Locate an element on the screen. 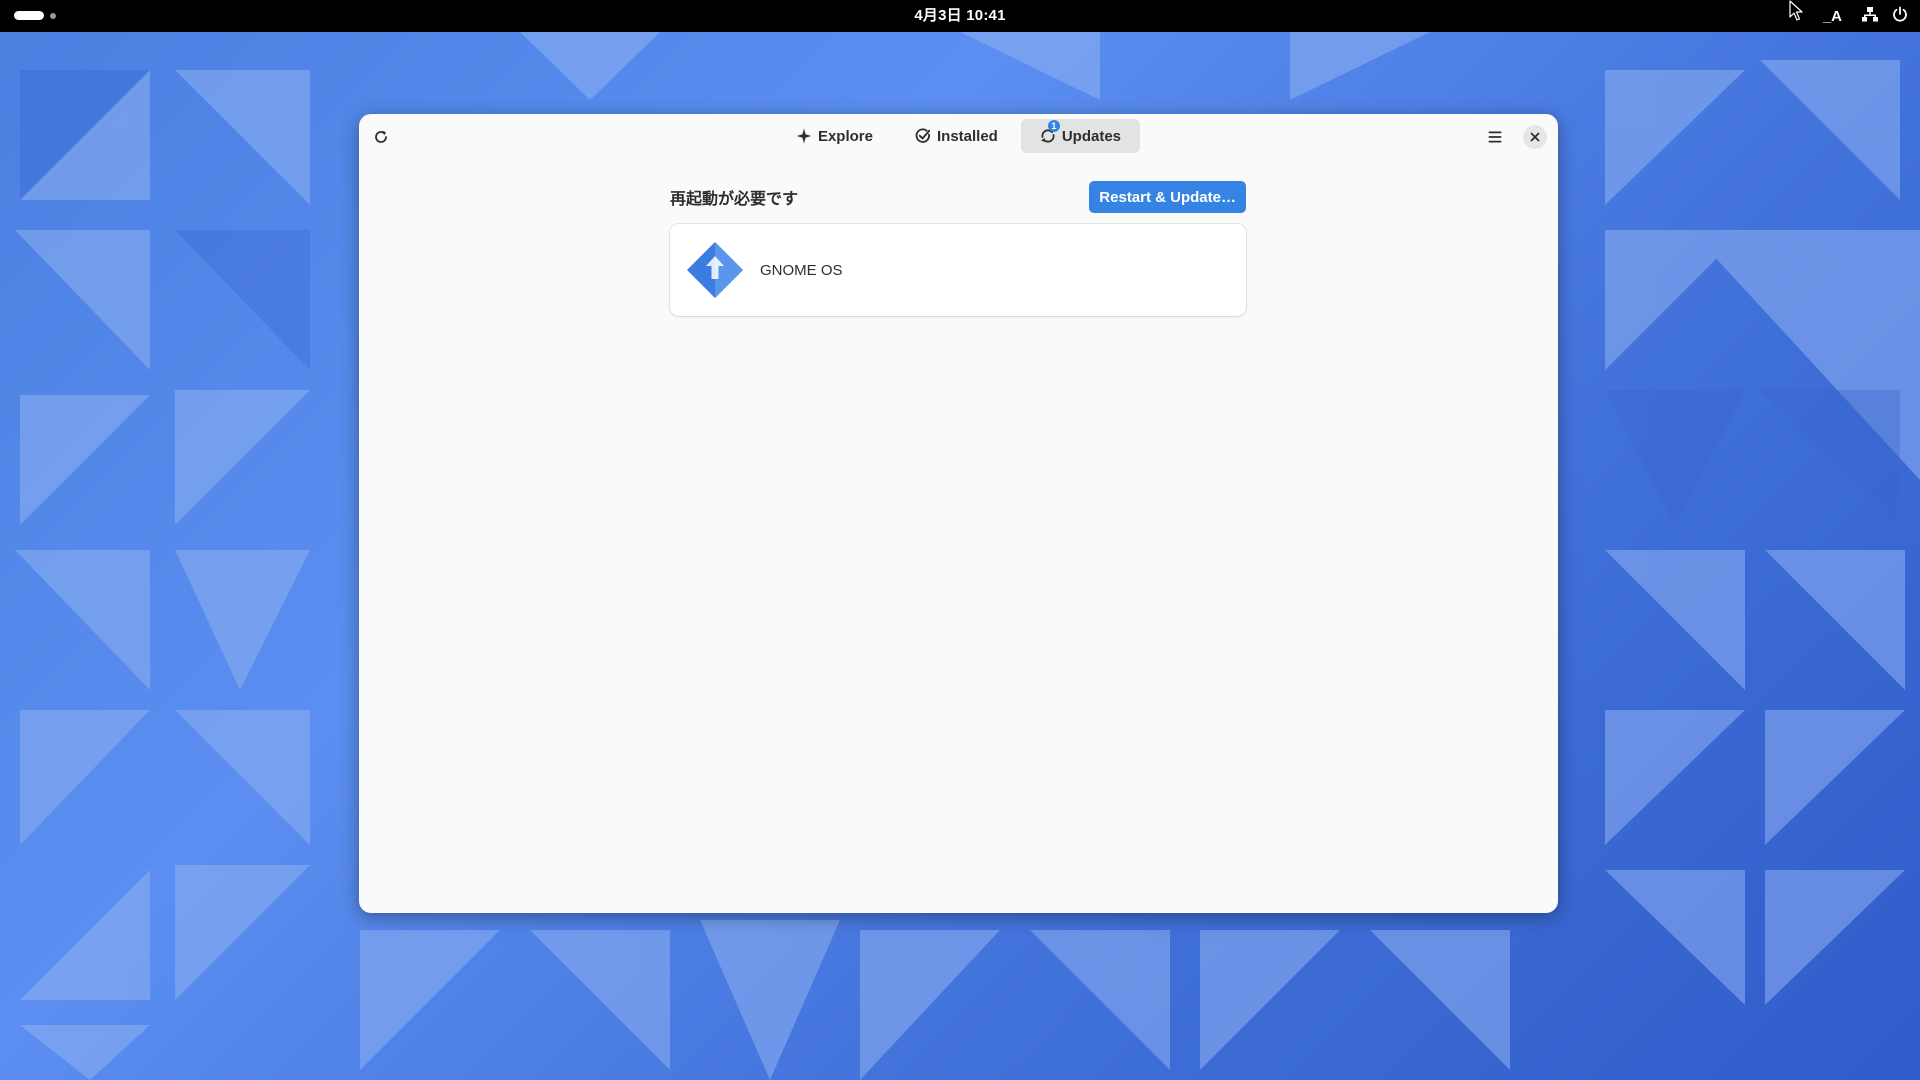 This screenshot has width=1920, height=1080. header-bar: Explore Installed 1 Updates is located at coordinates (958, 137).